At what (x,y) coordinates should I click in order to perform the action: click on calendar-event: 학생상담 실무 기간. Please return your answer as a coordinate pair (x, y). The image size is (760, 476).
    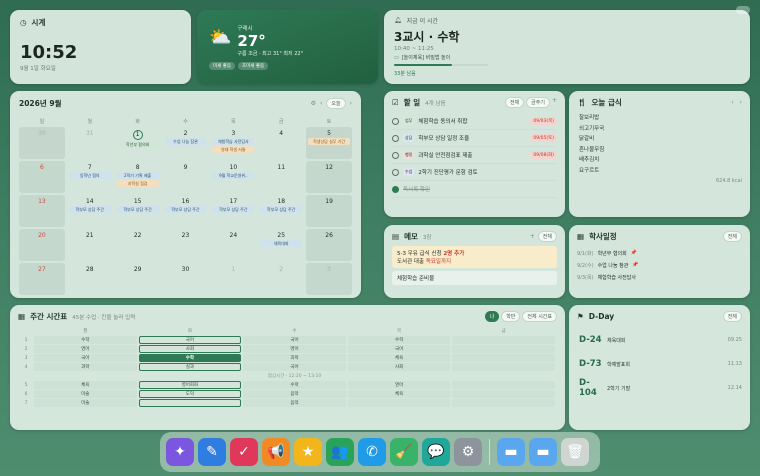
    Looking at the image, I should click on (329, 141).